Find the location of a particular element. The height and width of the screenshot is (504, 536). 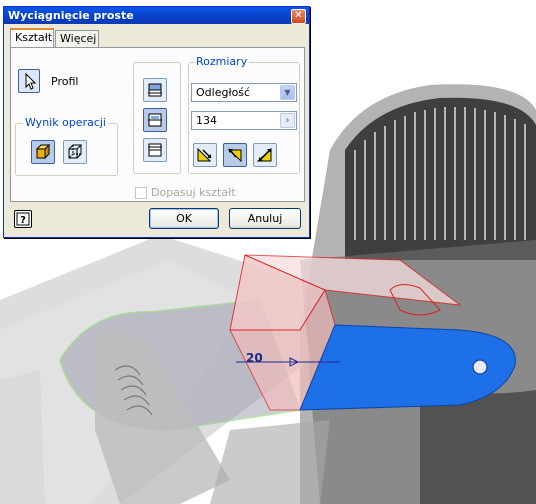

tab-shape: Kształt is located at coordinates (32, 37).